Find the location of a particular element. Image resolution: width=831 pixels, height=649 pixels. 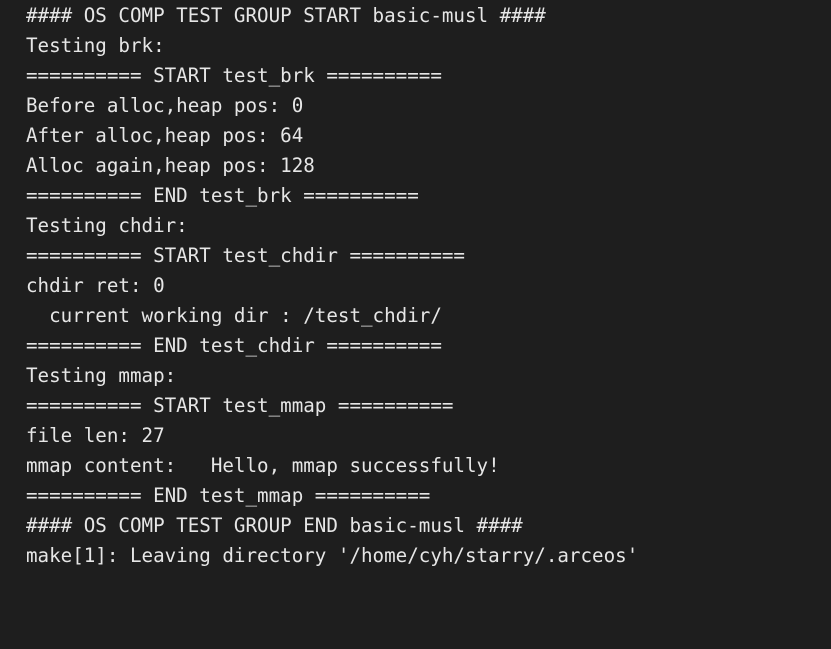

terminal-line: ========== START test_mmap ========== is located at coordinates (240, 405).